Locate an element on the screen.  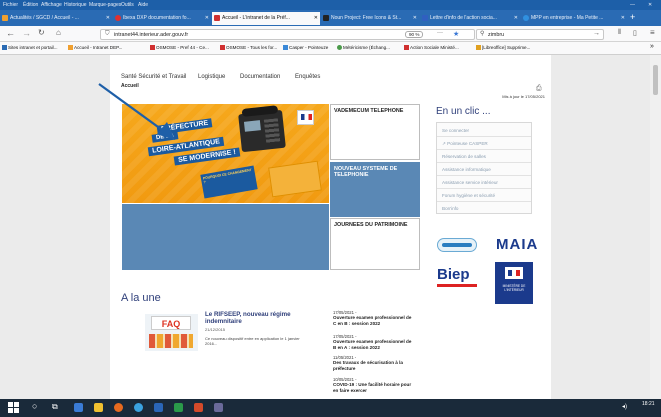
tab-lettre-info: Lettre d'info de l'action socia... ✕ is located at coordinates (470, 18).